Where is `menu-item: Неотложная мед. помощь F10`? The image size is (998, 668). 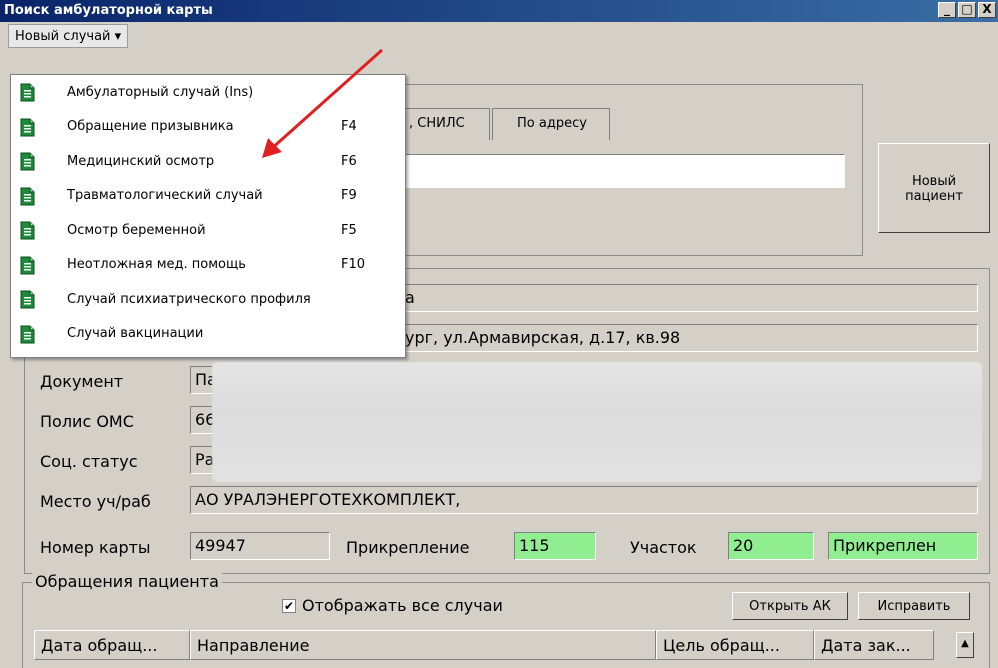 menu-item: Неотложная мед. помощь F10 is located at coordinates (208, 265).